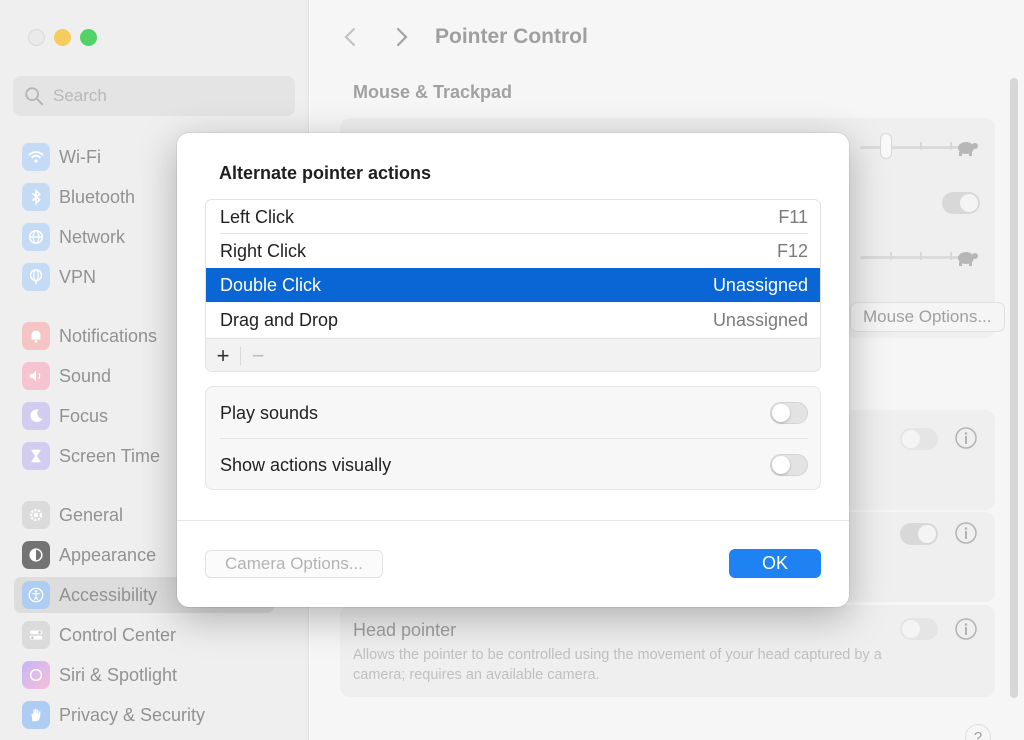 This screenshot has height=740, width=1024. What do you see at coordinates (789, 413) in the screenshot?
I see `play-sounds-toggle` at bounding box center [789, 413].